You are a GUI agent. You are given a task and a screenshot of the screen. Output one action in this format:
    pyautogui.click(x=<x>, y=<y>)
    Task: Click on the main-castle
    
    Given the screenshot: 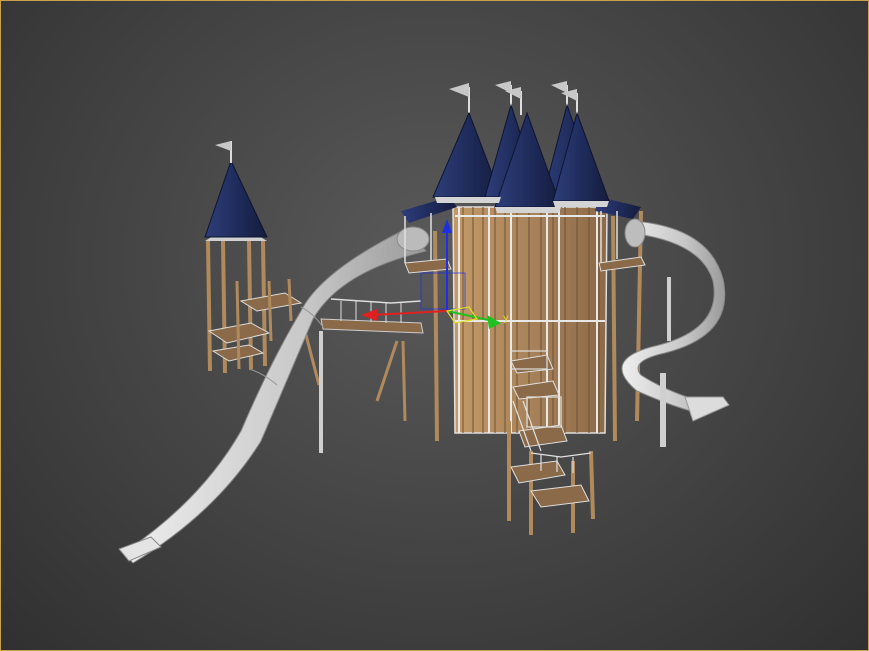 What is the action you would take?
    pyautogui.click(x=523, y=319)
    